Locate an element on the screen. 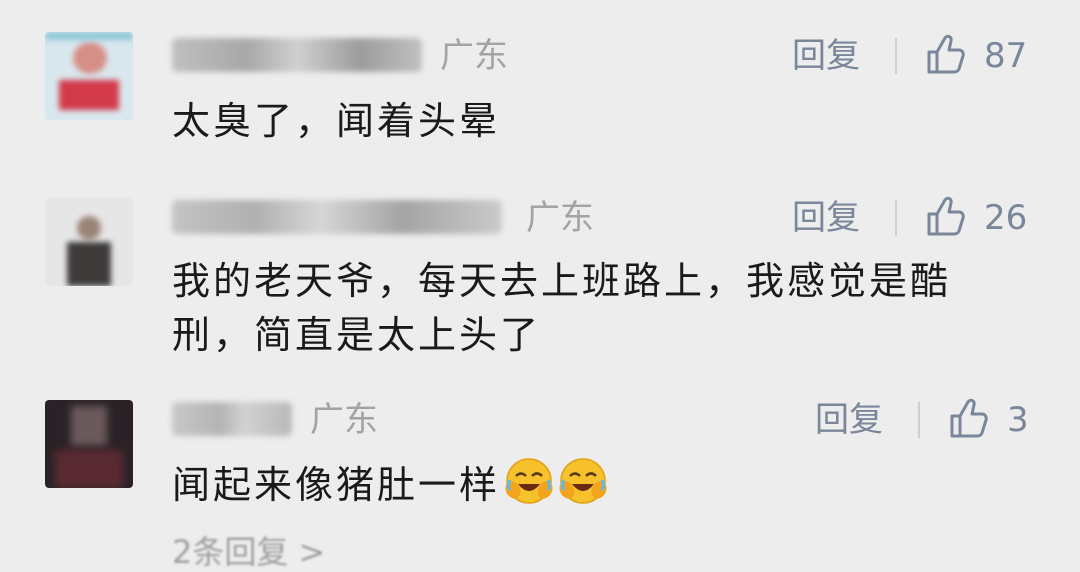 The height and width of the screenshot is (572, 1080). comment-text-body: 闻起来像猪肚一样 is located at coordinates (336, 485).